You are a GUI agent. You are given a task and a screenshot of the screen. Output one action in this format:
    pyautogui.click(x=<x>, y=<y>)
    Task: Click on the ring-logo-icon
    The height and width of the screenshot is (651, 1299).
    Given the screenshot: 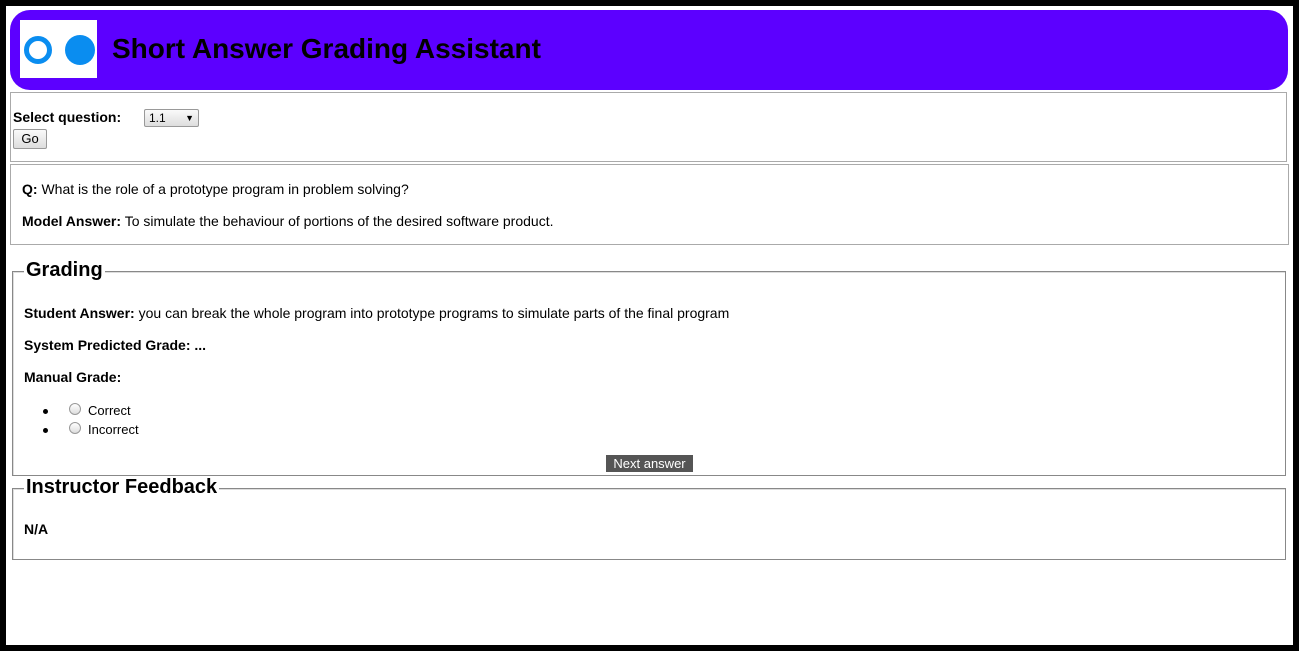 What is the action you would take?
    pyautogui.click(x=38, y=50)
    